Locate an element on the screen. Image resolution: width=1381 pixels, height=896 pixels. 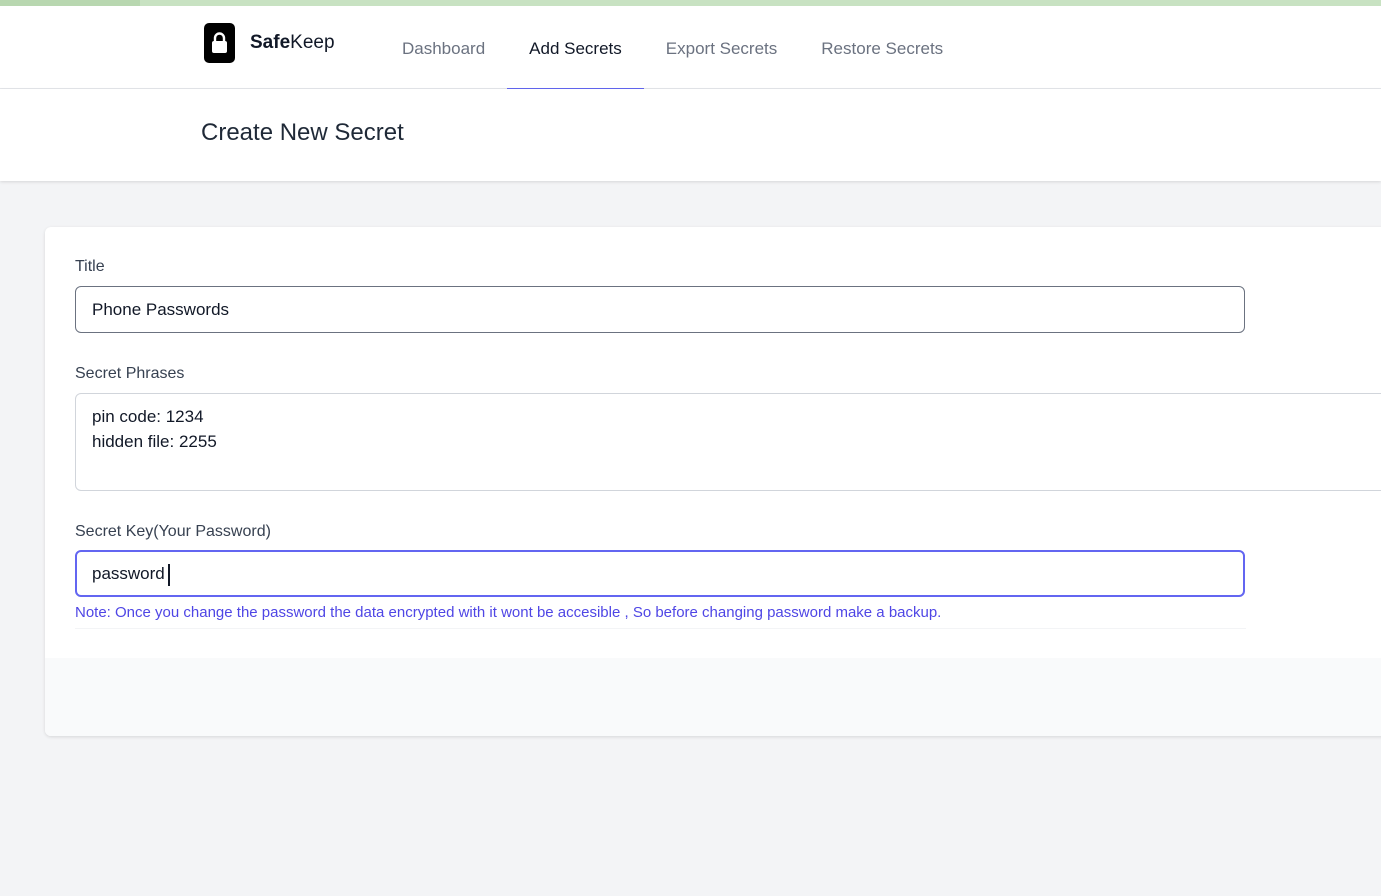
tab-label: Restore Secrets is located at coordinates (882, 48).